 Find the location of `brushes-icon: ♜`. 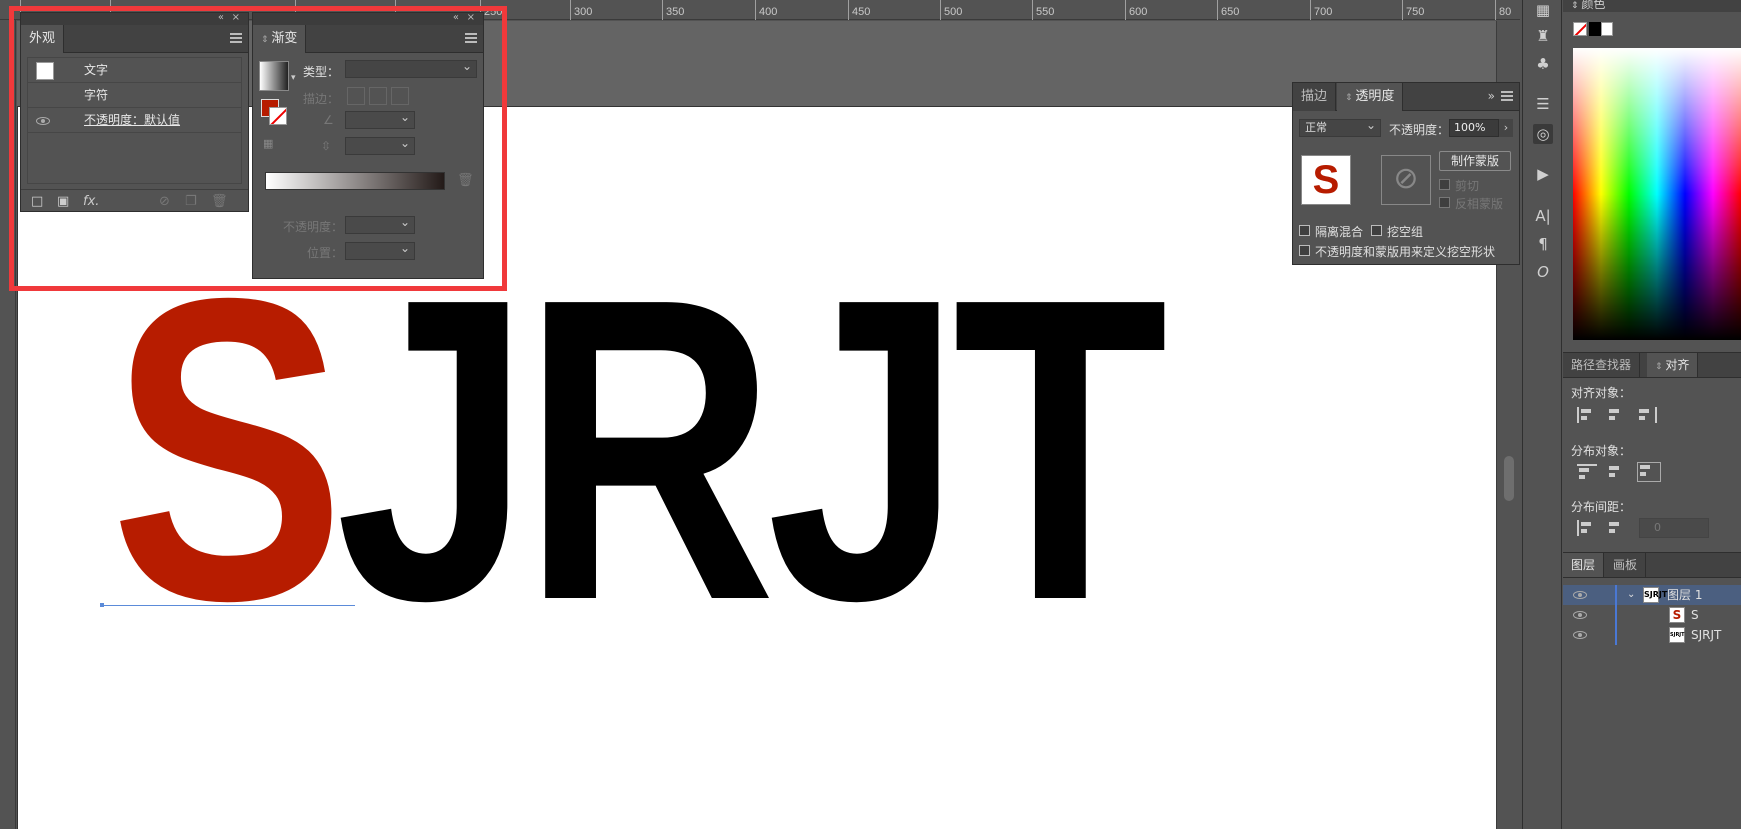

brushes-icon: ♜ is located at coordinates (1543, 36).